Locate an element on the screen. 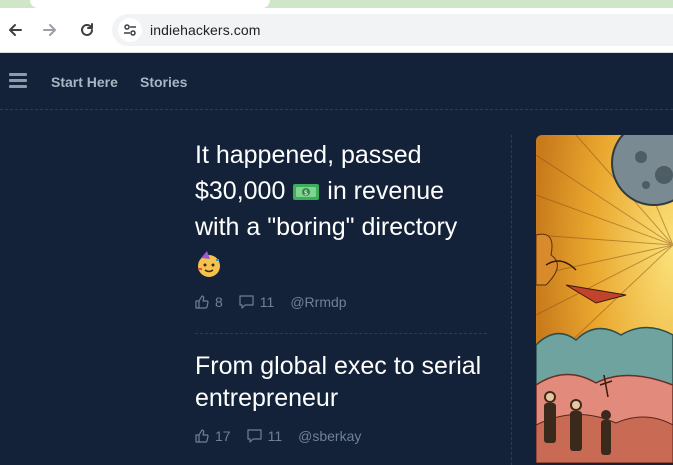  back-button is located at coordinates (15, 30).